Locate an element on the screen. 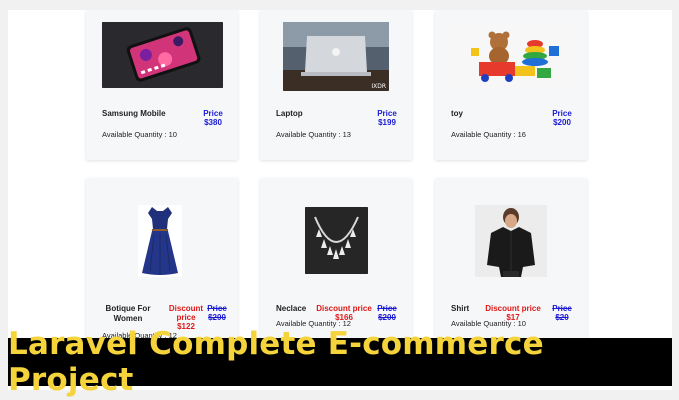  product-image-laptop: IXDR is located at coordinates (336, 56).